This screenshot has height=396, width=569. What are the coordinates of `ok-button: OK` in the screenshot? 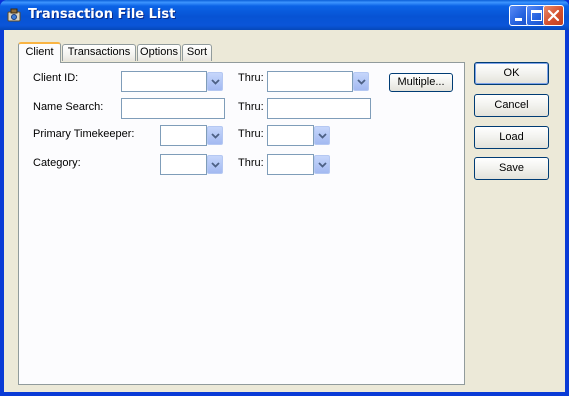 It's located at (511, 73).